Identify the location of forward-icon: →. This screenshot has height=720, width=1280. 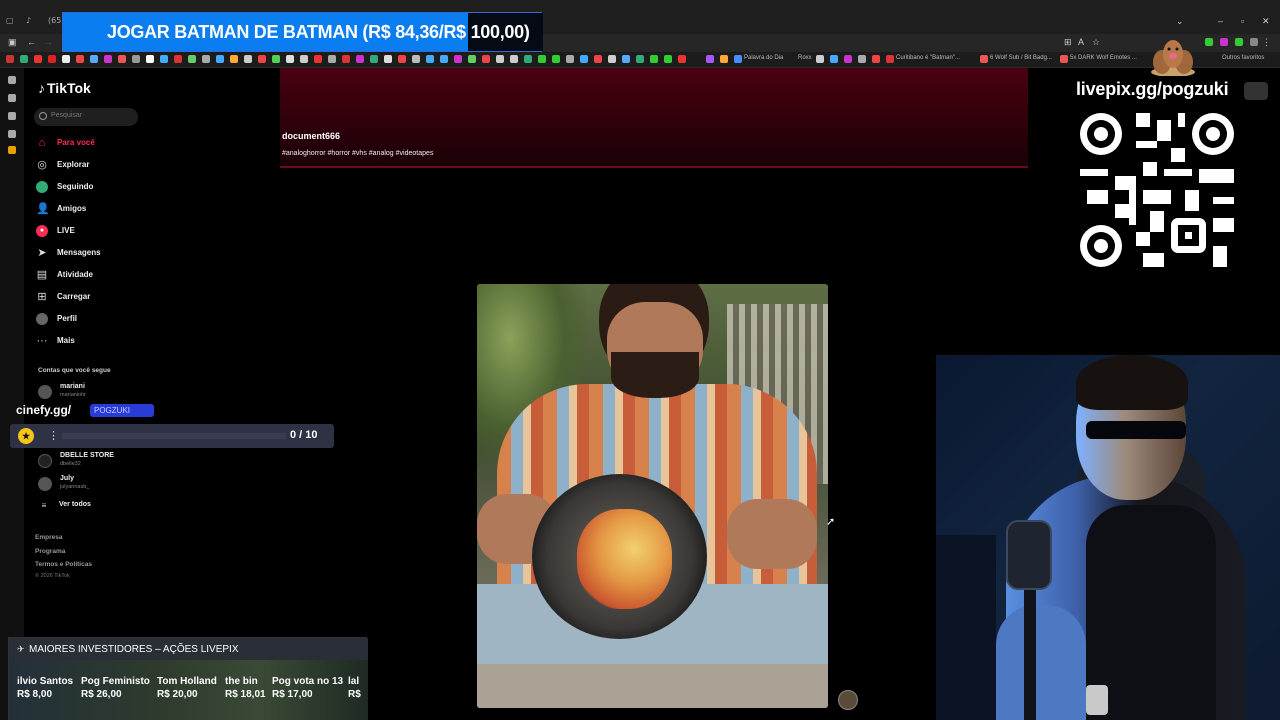
(48, 42).